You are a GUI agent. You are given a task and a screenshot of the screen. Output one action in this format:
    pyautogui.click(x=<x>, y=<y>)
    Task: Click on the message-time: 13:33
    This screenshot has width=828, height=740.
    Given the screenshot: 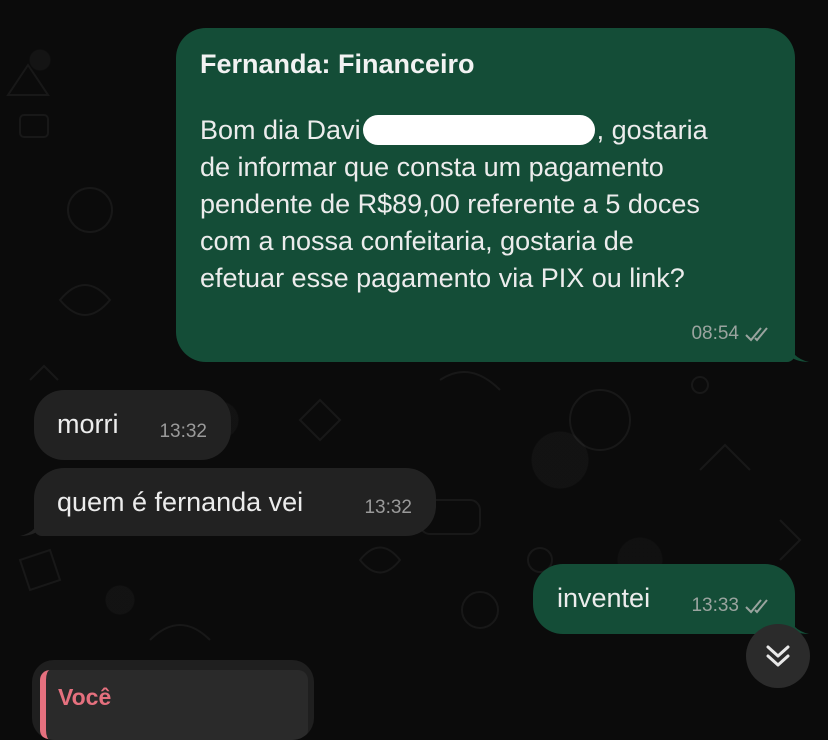 What is the action you would take?
    pyautogui.click(x=715, y=605)
    